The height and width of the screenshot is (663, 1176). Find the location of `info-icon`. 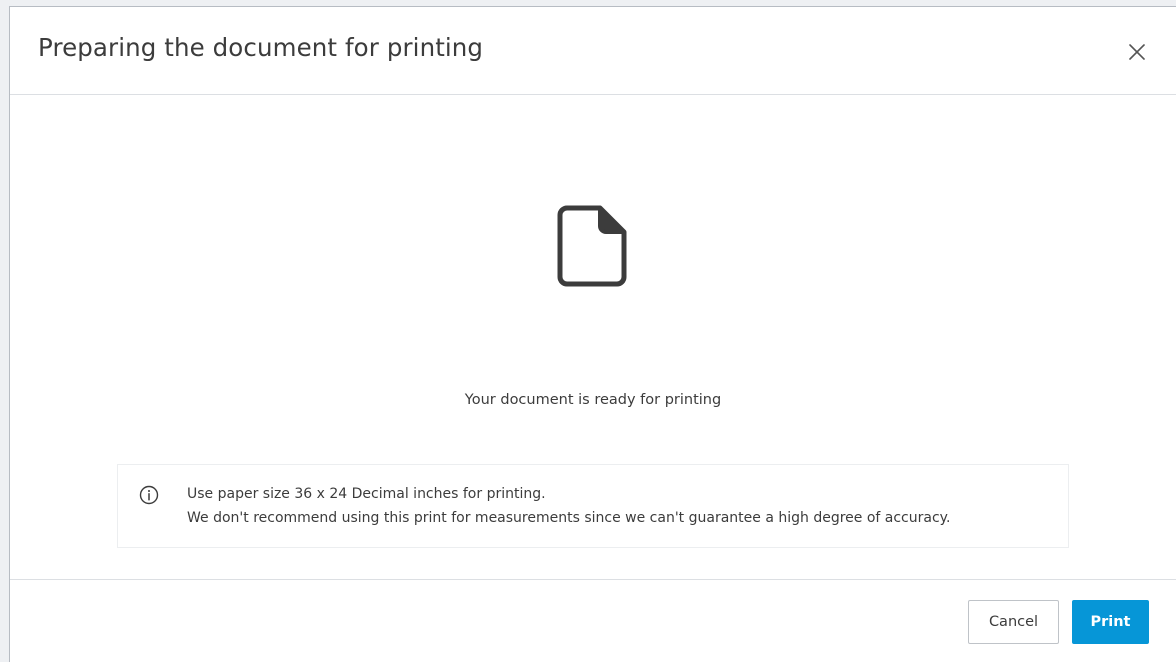

info-icon is located at coordinates (149, 495).